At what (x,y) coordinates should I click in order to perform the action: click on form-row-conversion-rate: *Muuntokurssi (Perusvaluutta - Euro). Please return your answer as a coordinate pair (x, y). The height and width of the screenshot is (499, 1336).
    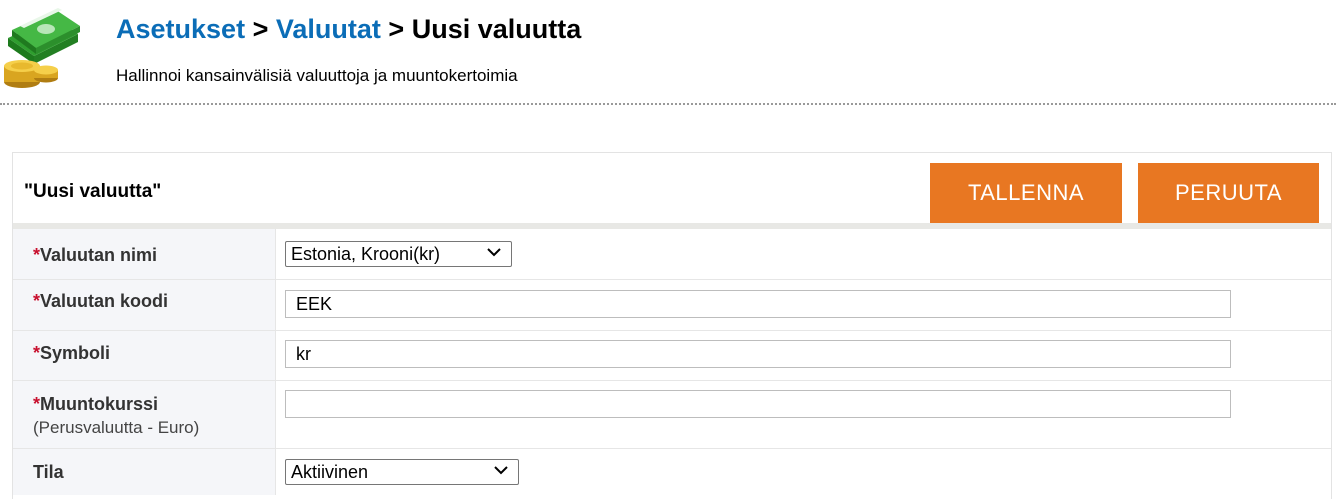
    Looking at the image, I should click on (672, 415).